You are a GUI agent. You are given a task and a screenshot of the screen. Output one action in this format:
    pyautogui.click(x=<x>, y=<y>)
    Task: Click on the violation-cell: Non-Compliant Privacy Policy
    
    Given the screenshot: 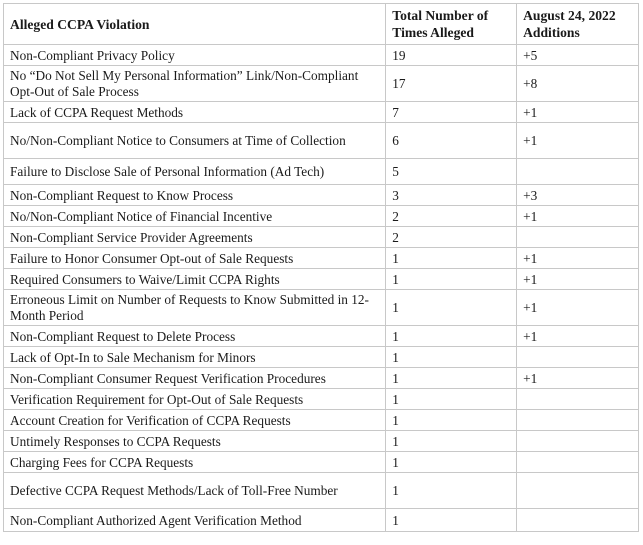 What is the action you would take?
    pyautogui.click(x=194, y=55)
    